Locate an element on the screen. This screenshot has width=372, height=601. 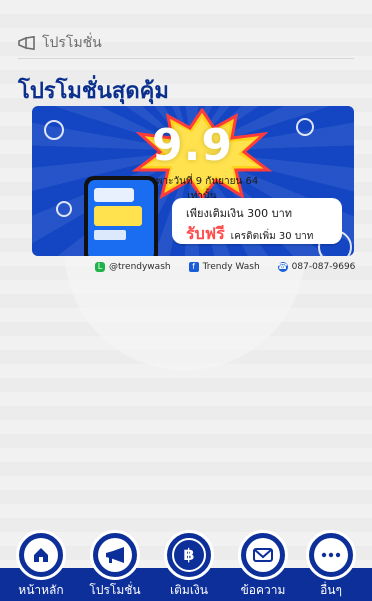
phone-icon: ☎ is located at coordinates (282, 267).